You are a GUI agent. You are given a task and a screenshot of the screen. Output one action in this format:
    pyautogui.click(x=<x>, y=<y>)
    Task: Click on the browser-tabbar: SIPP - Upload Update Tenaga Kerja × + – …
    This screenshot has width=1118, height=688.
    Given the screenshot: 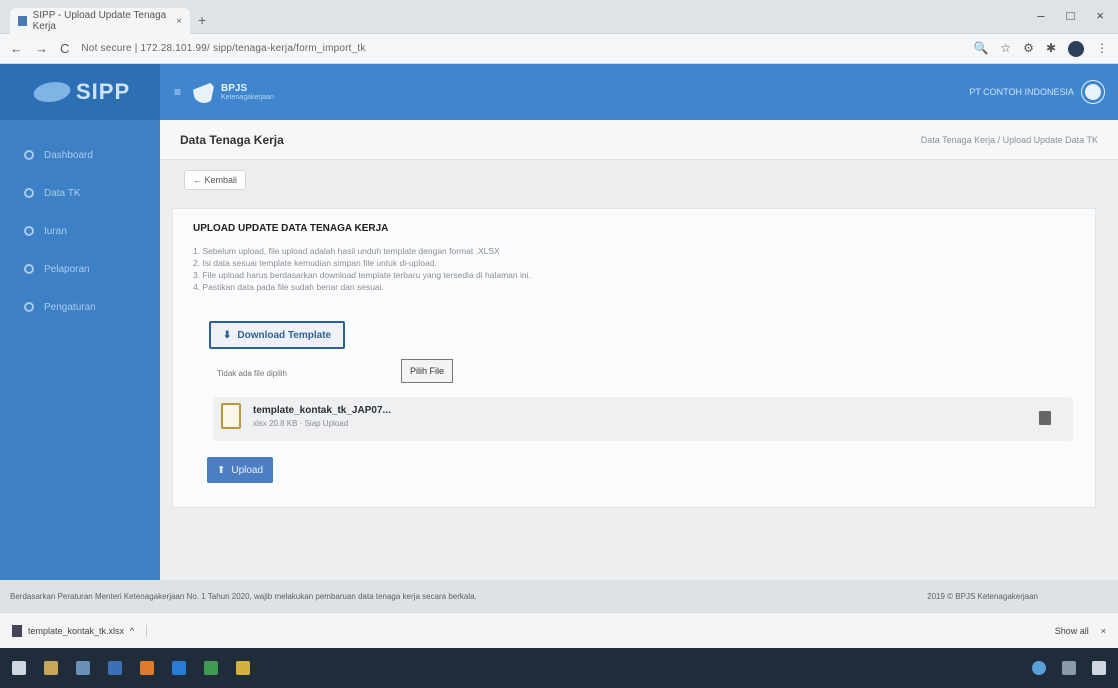 What is the action you would take?
    pyautogui.click(x=559, y=17)
    